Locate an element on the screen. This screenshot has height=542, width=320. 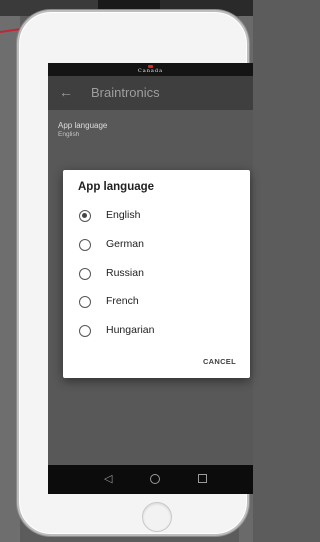
status-logo: Canada is located at coordinates (150, 69).